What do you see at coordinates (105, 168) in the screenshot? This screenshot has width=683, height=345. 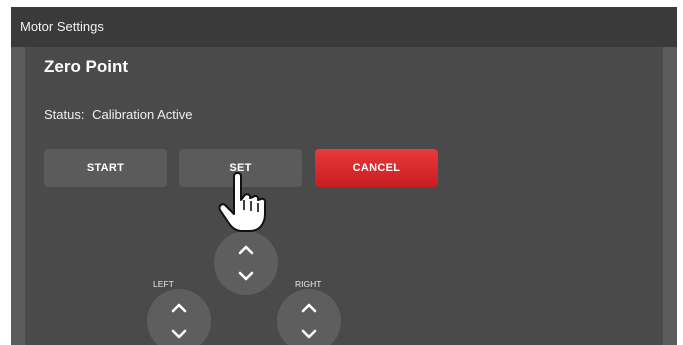 I see `start-button: START` at bounding box center [105, 168].